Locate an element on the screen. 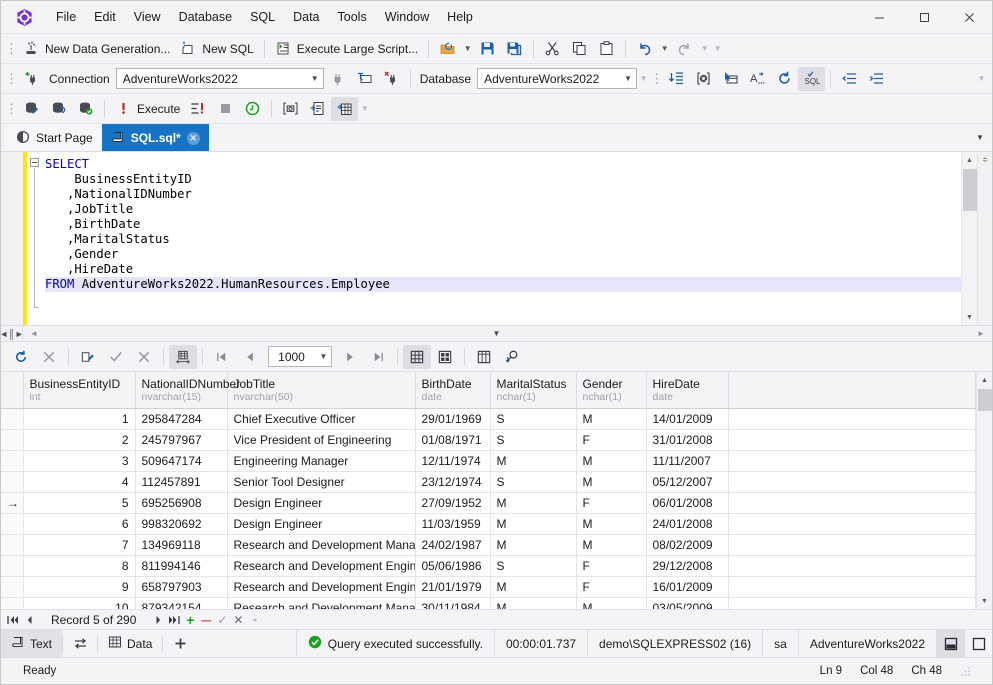 This screenshot has height=685, width=993. menu-item-window: Window is located at coordinates (407, 17).